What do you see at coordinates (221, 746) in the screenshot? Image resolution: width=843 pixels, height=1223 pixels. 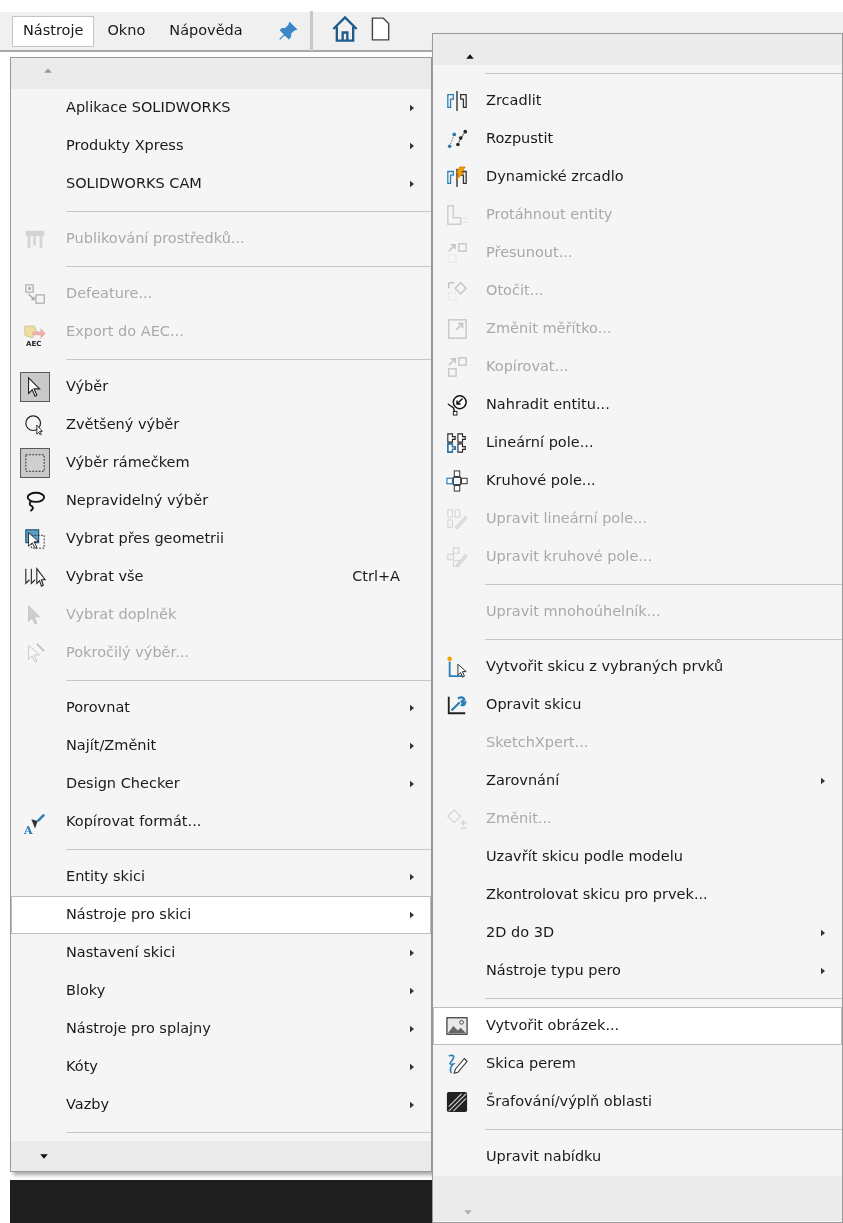 I see `menu-item: Najít/Změnit` at bounding box center [221, 746].